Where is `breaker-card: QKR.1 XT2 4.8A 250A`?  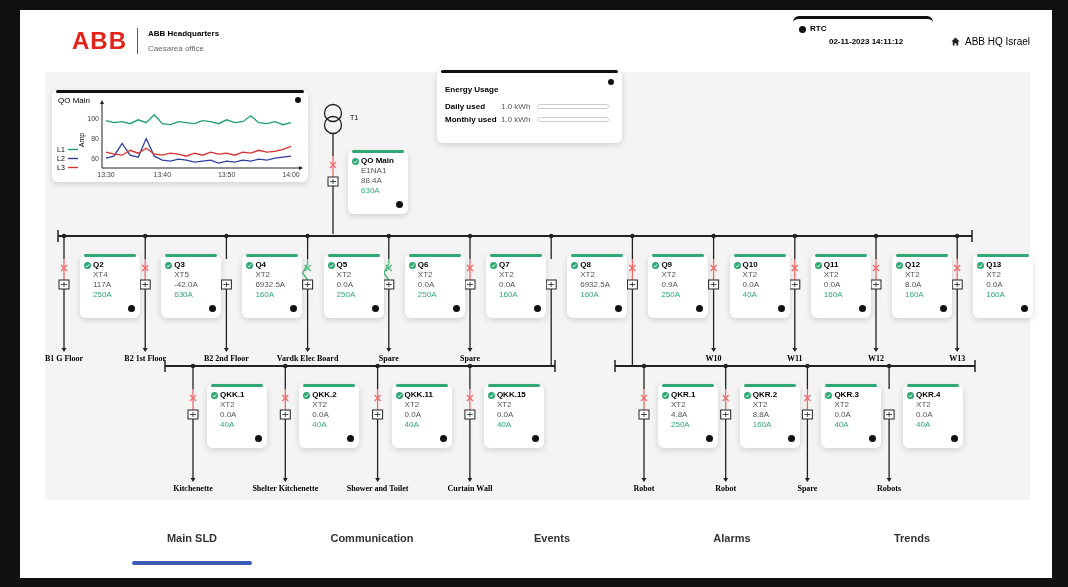
breaker-card: QKR.1 XT2 4.8A 250A is located at coordinates (688, 416).